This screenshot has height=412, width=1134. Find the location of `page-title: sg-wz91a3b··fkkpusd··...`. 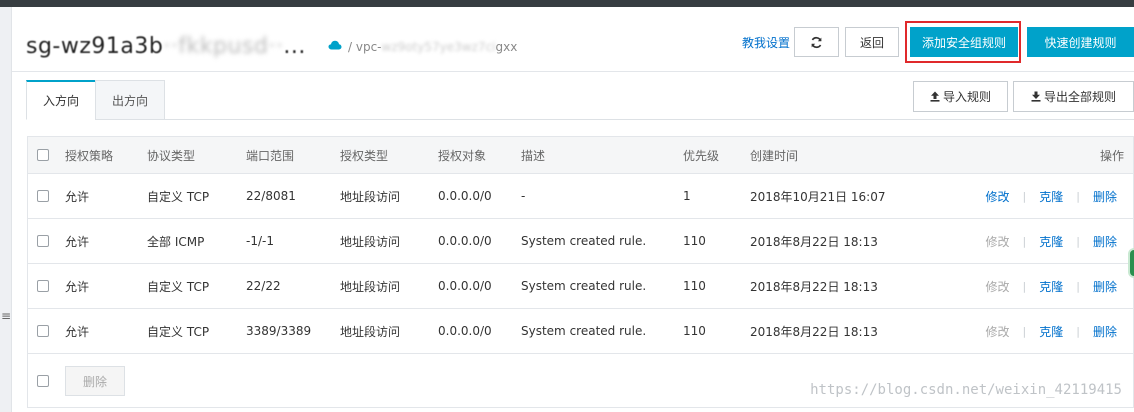

page-title: sg-wz91a3b··fkkpusd··... is located at coordinates (166, 46).